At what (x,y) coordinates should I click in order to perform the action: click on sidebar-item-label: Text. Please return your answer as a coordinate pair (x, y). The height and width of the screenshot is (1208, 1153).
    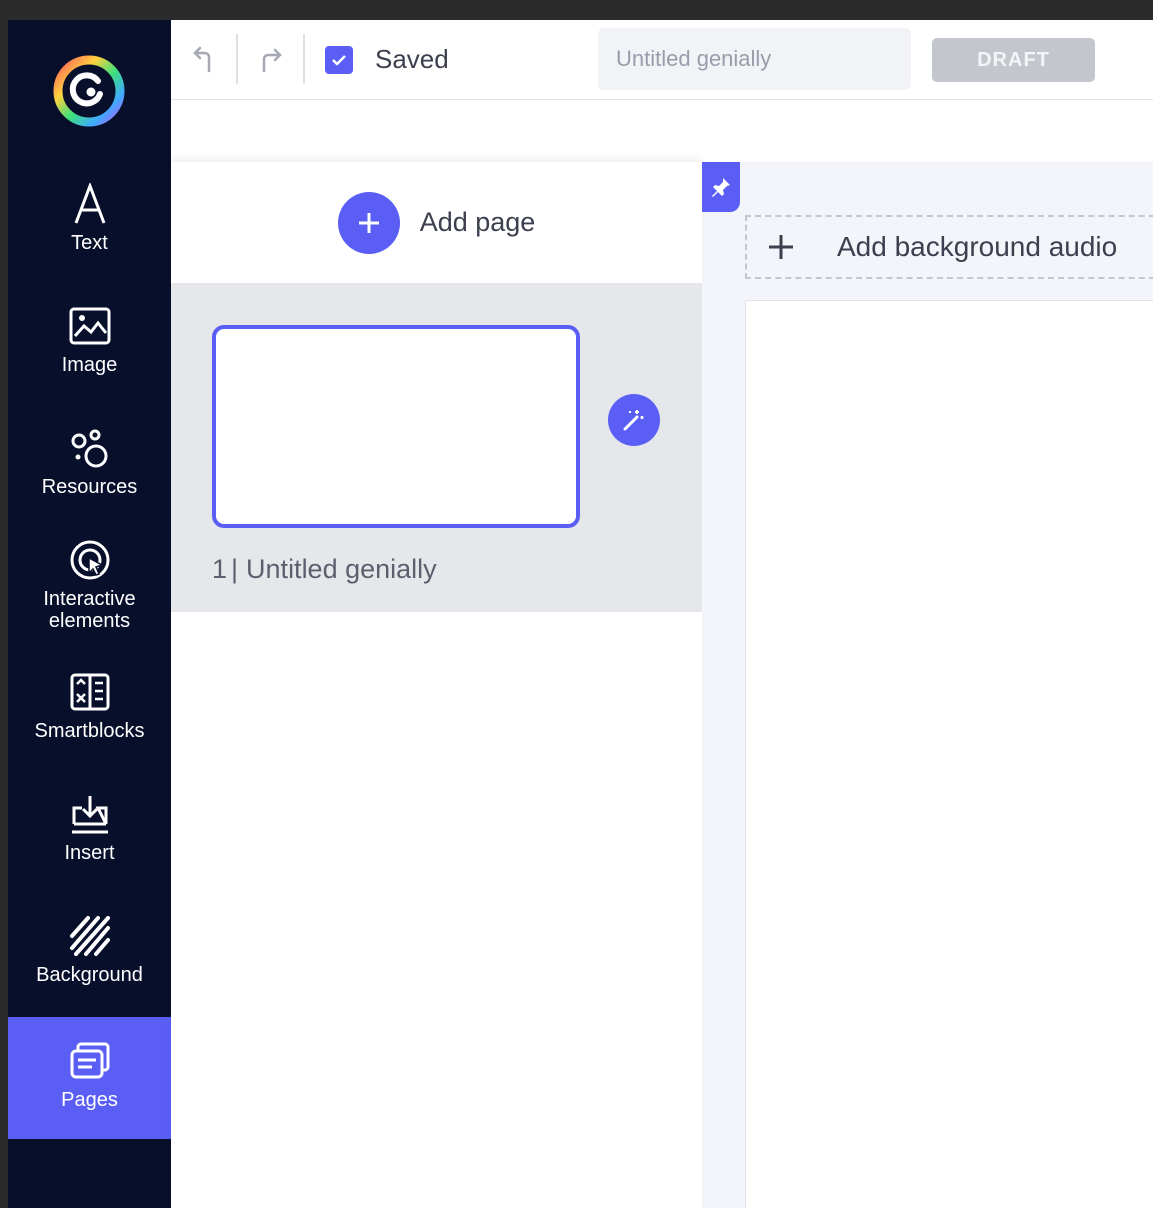
    Looking at the image, I should click on (89, 243).